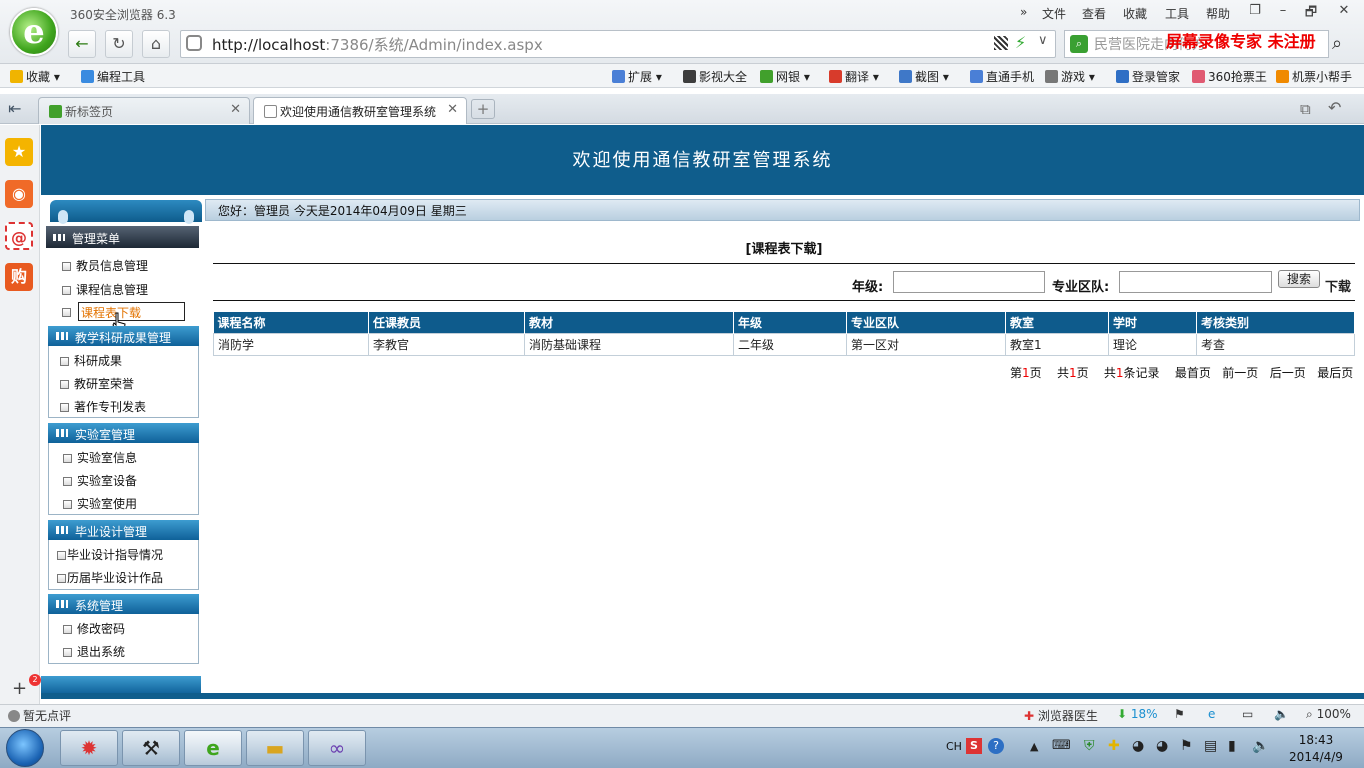 The image size is (1364, 768). Describe the element at coordinates (1094, 13) in the screenshot. I see `menu-view: 查看` at that location.